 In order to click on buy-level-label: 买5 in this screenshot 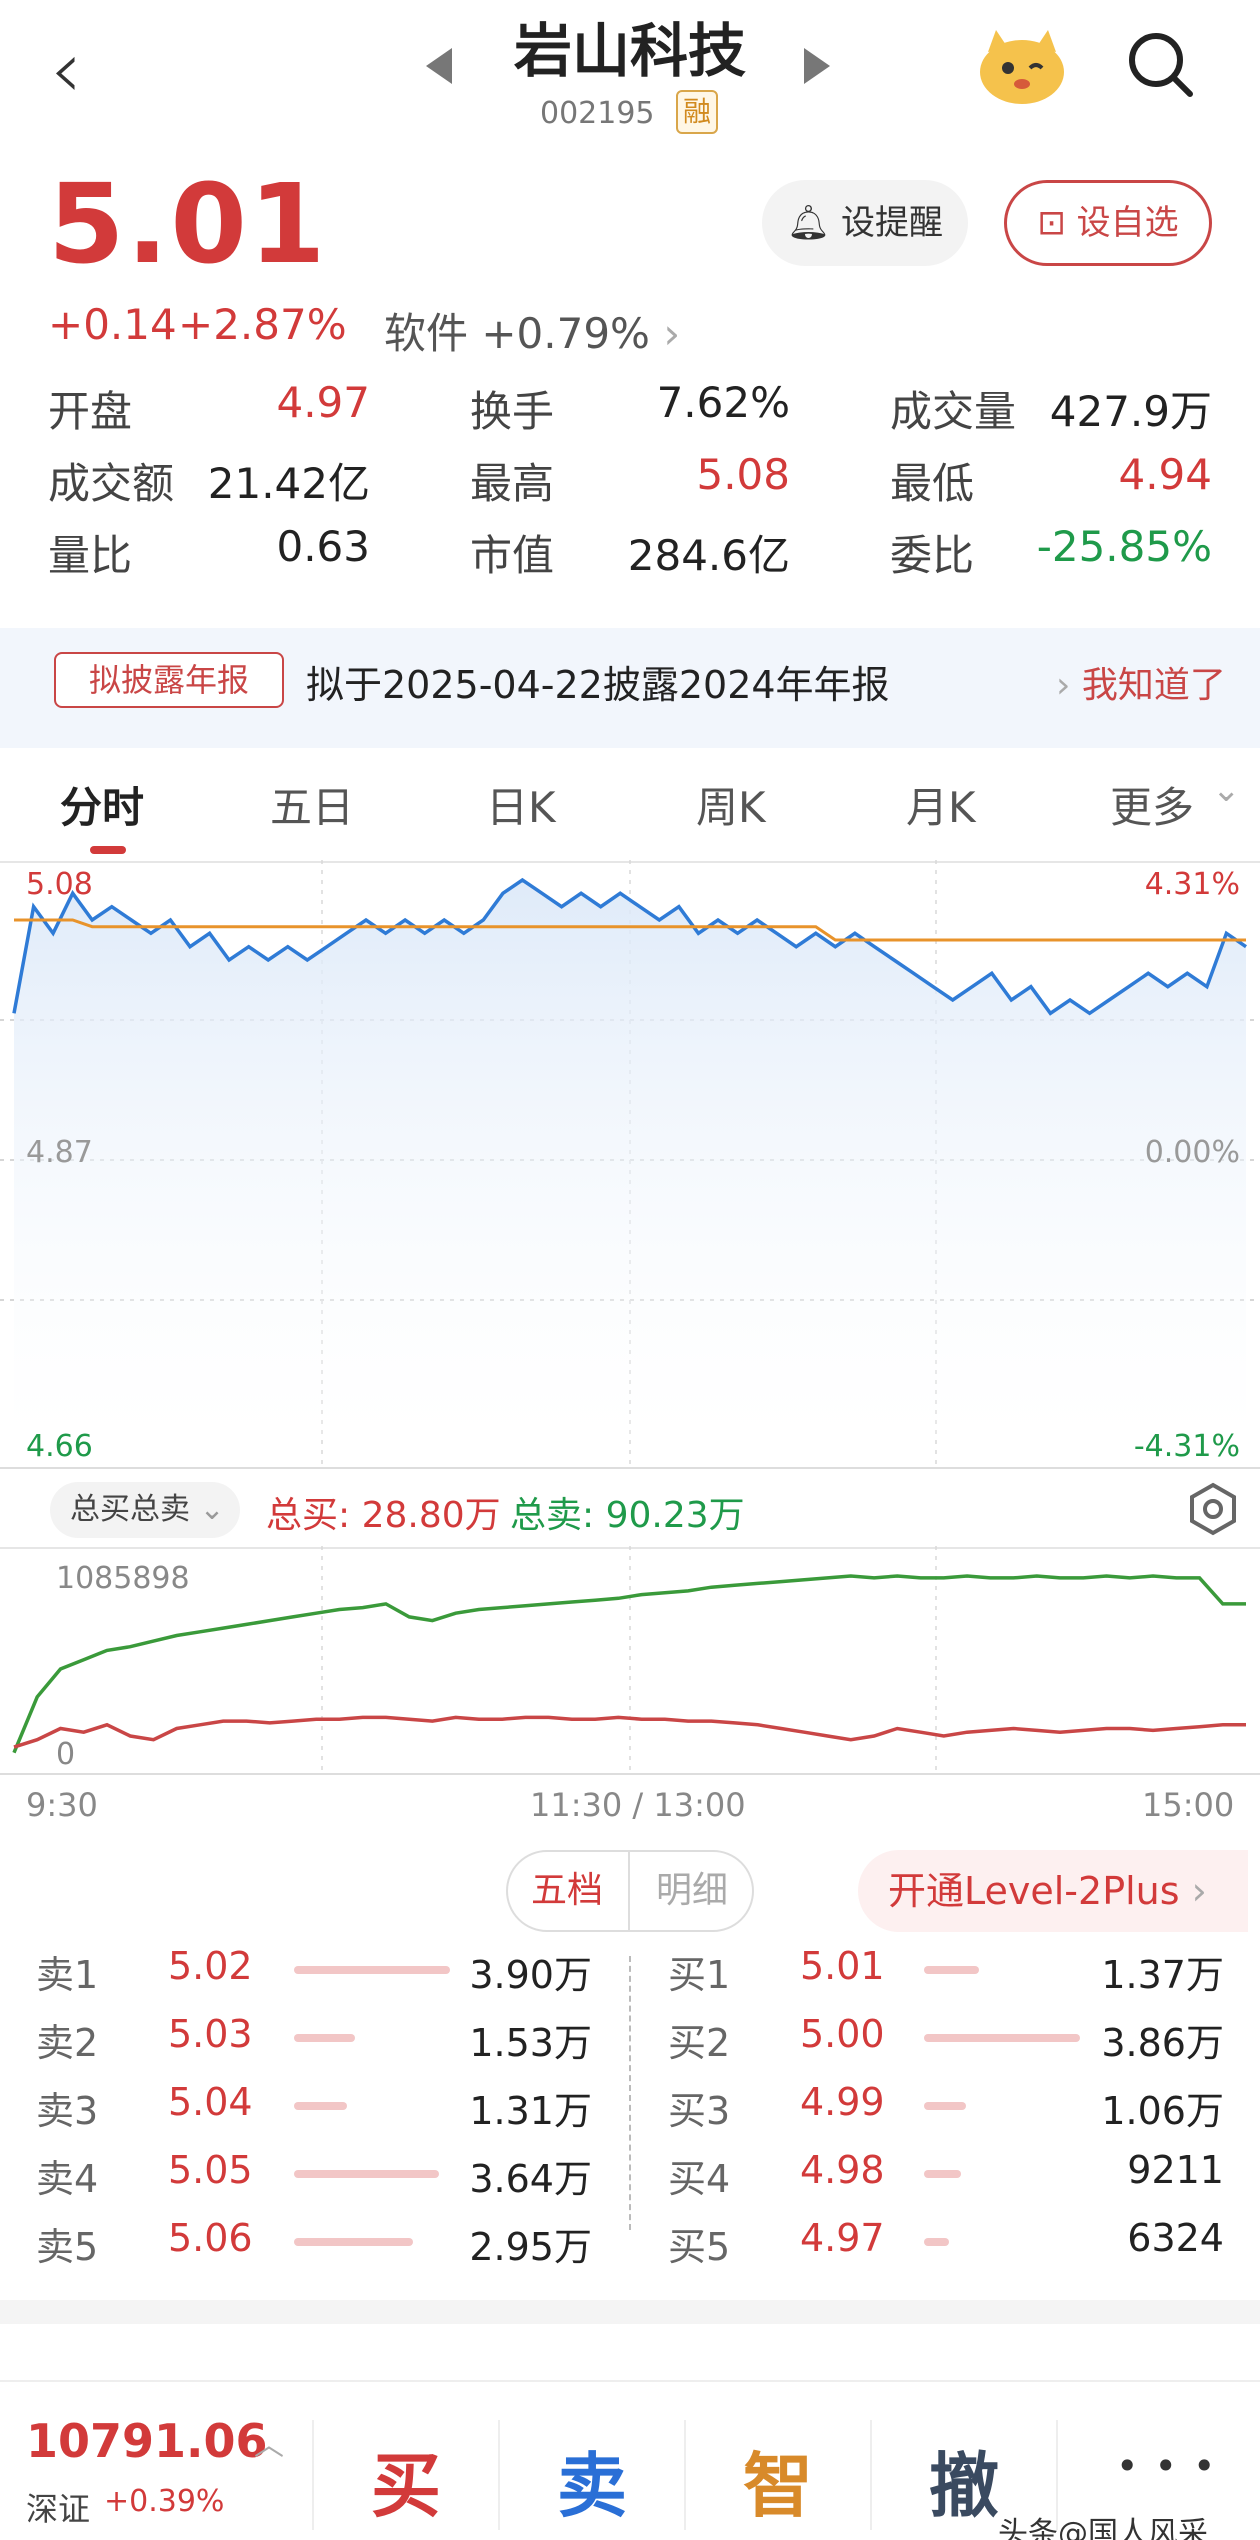, I will do `click(699, 2247)`.